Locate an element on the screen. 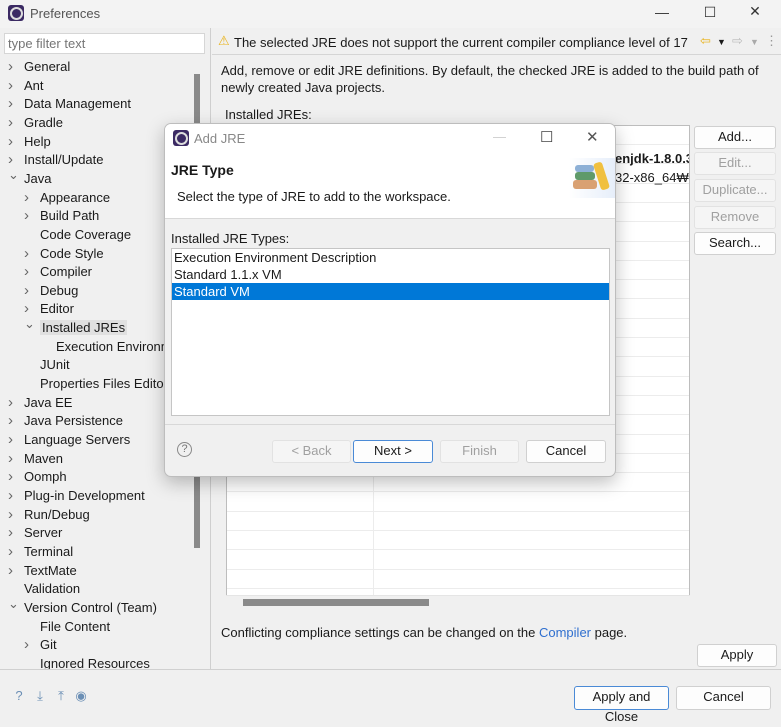 This screenshot has height=727, width=781. dialog-help-icon: ? is located at coordinates (184, 449).